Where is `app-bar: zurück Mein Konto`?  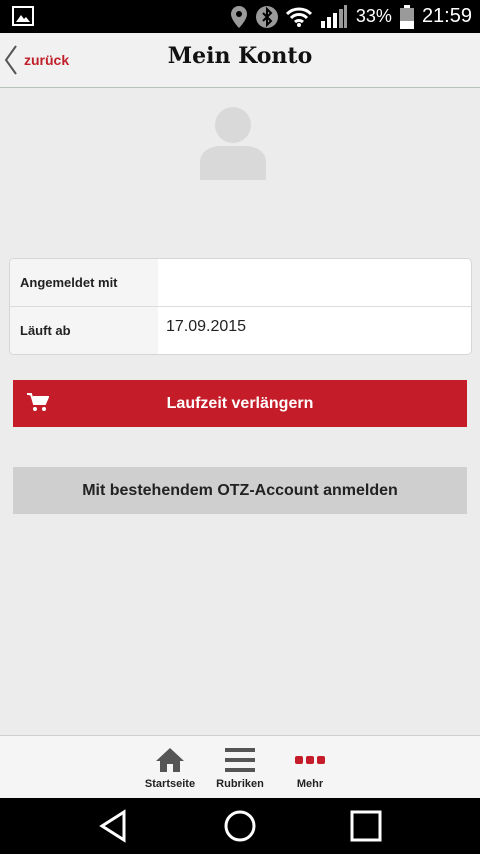 app-bar: zurück Mein Konto is located at coordinates (240, 60).